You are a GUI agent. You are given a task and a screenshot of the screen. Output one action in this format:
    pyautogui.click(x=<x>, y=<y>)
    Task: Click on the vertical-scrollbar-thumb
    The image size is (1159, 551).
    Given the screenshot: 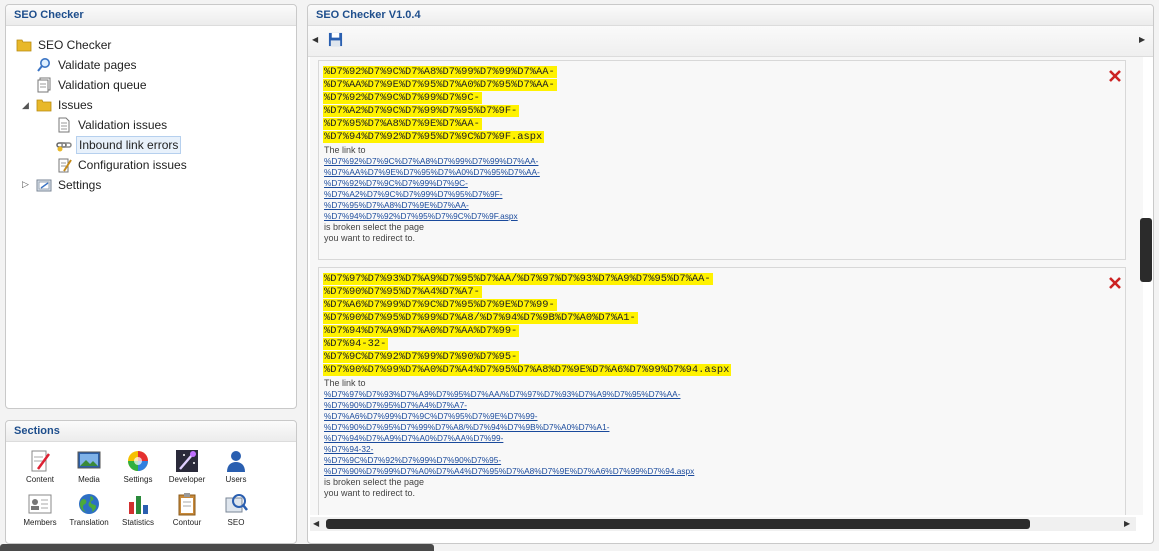 What is the action you would take?
    pyautogui.click(x=1146, y=250)
    